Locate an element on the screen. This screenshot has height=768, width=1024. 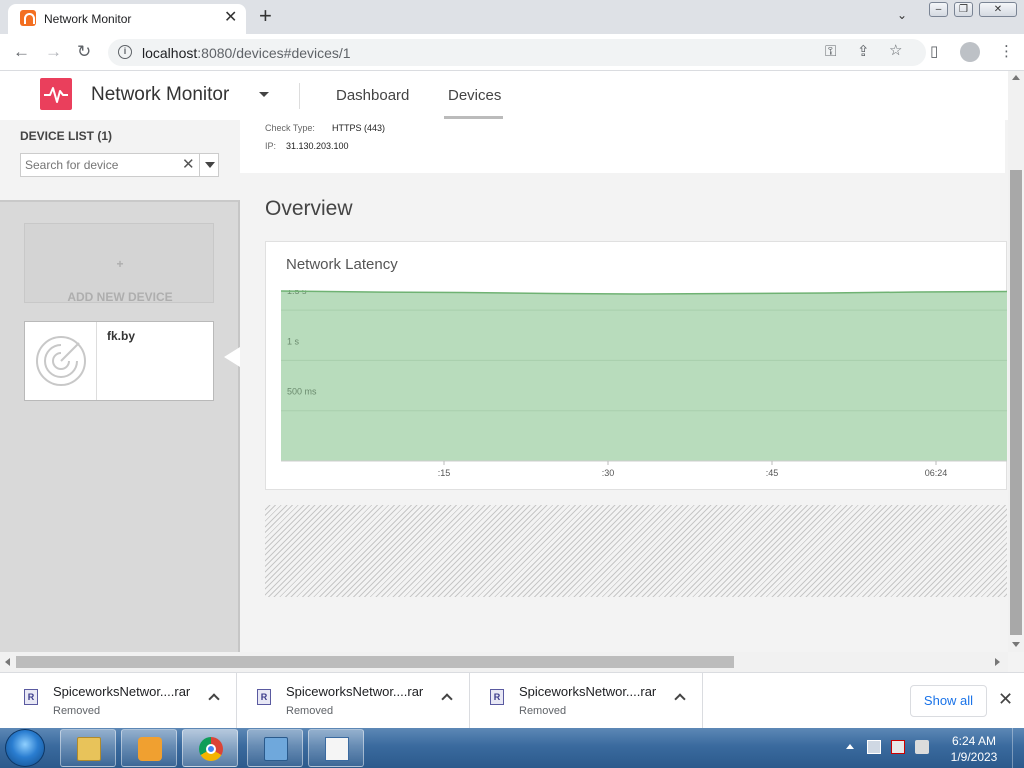
network-disconnected-icon is located at coordinates (898, 747).